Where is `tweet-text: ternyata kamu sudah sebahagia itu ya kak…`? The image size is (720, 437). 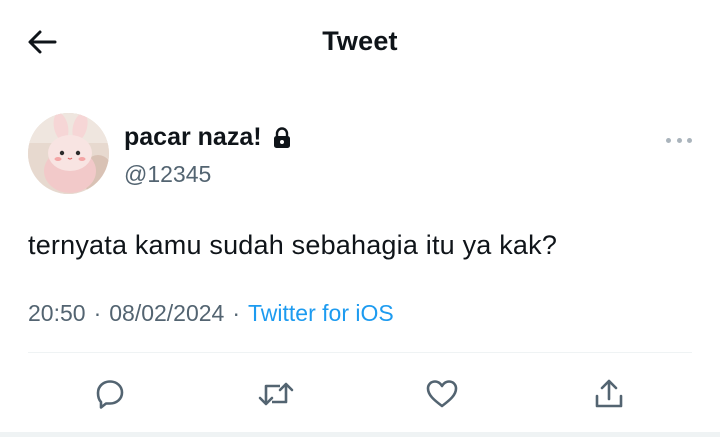 tweet-text: ternyata kamu sudah sebahagia itu ya kak… is located at coordinates (293, 245).